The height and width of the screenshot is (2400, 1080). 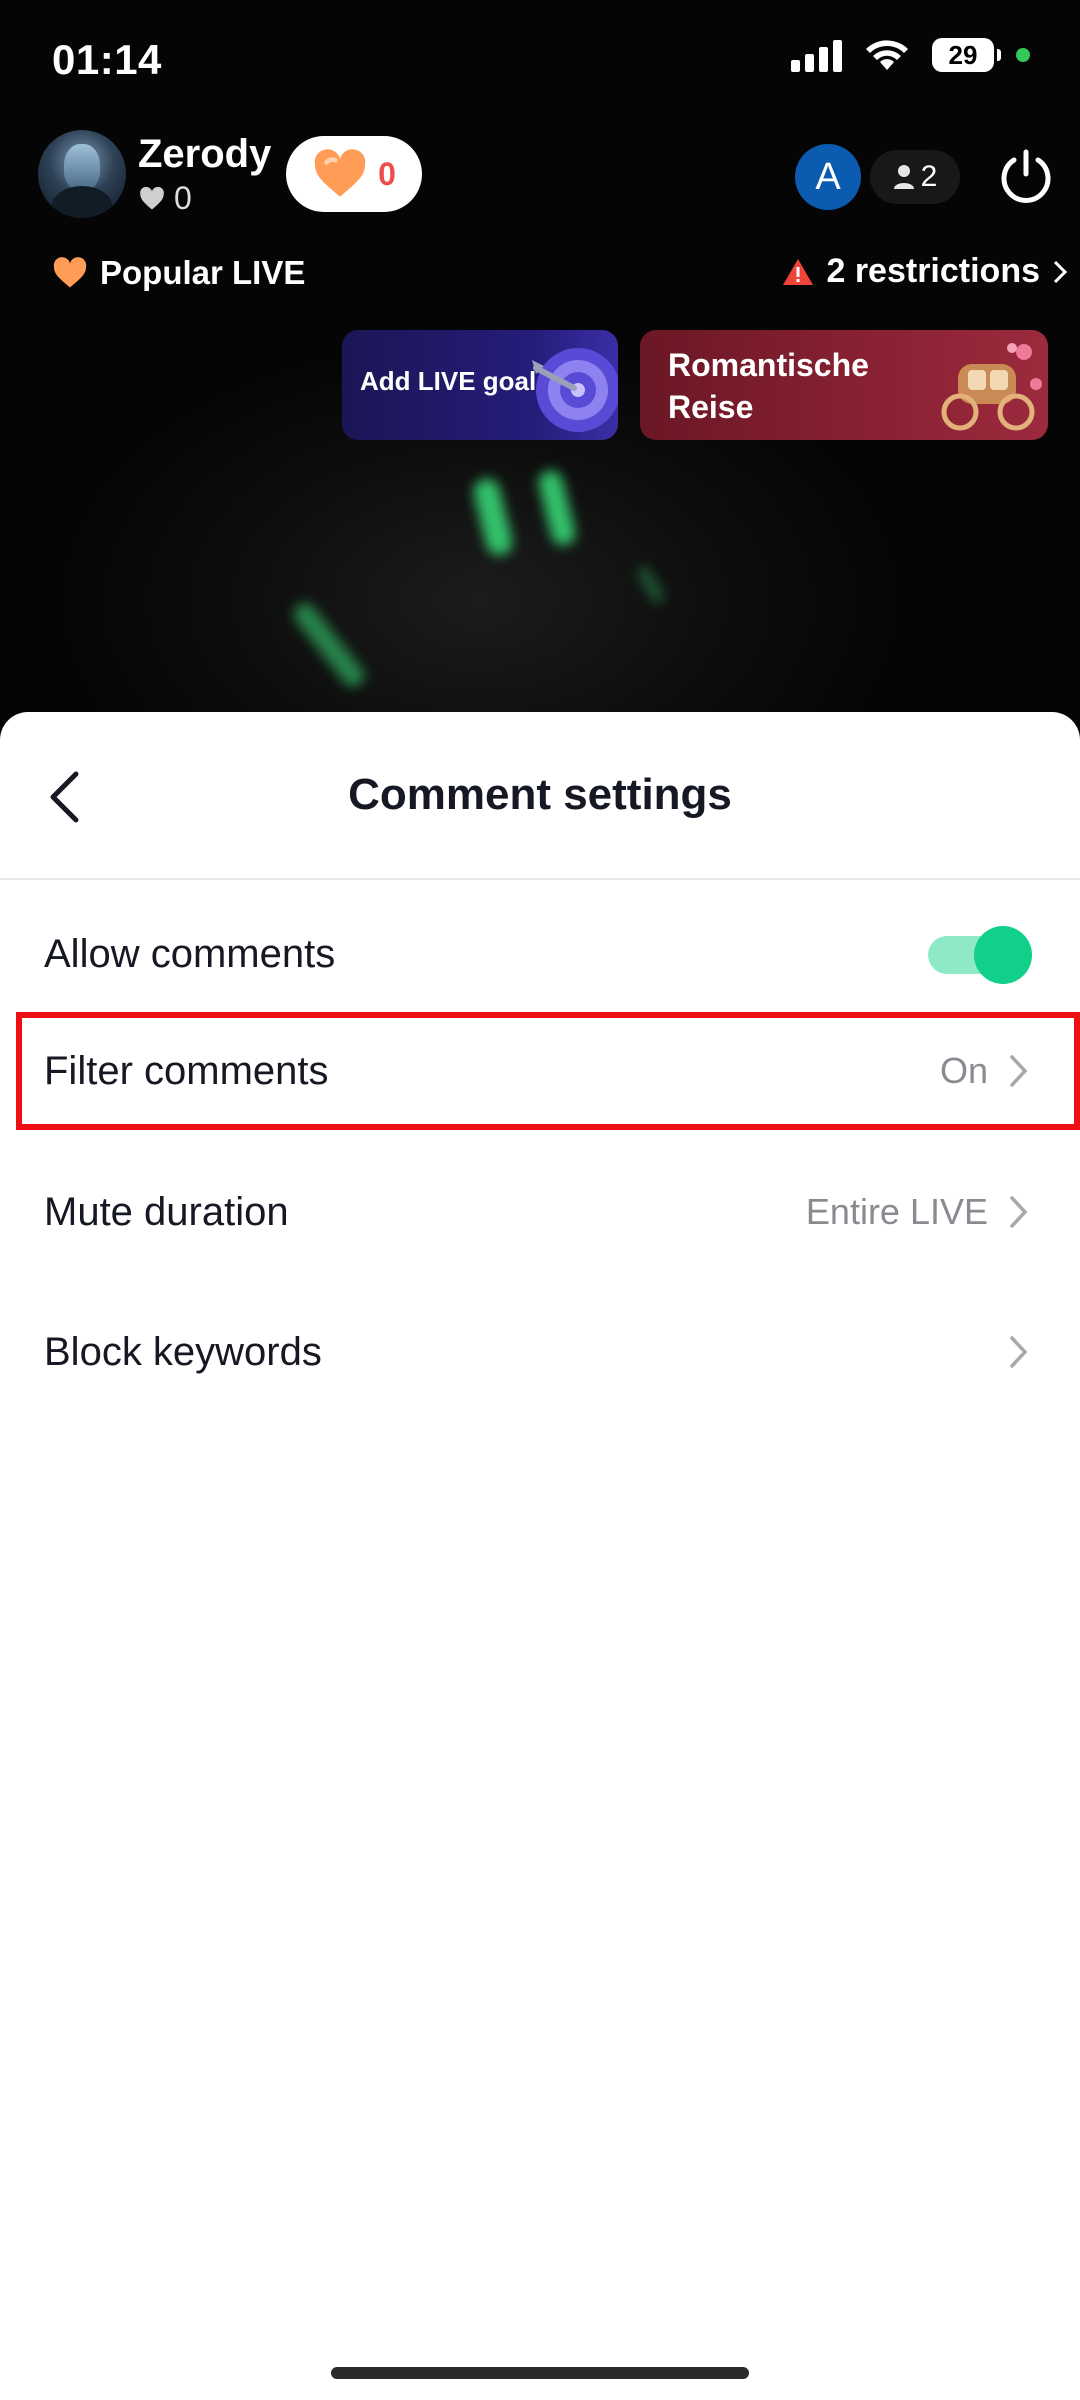 What do you see at coordinates (82, 174) in the screenshot?
I see `streamer-avatar` at bounding box center [82, 174].